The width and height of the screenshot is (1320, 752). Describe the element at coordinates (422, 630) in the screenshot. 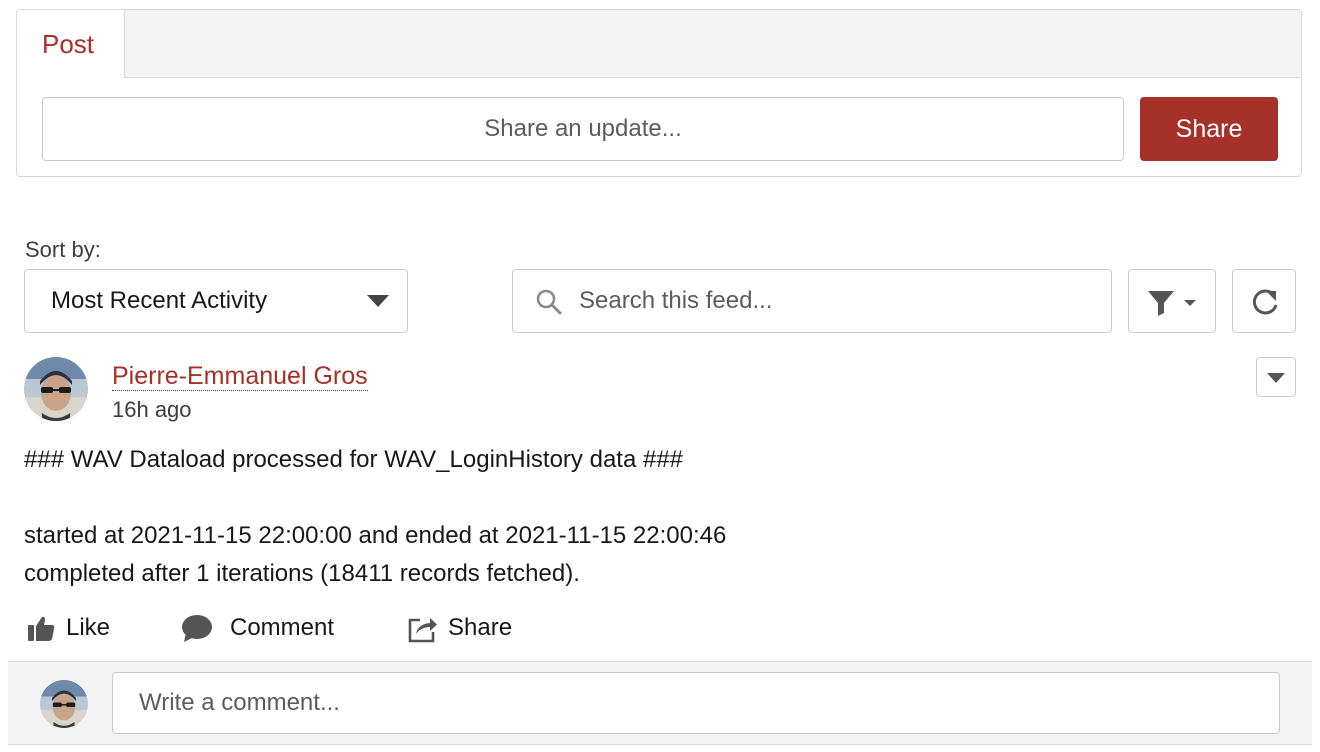

I see `share-icon` at that location.